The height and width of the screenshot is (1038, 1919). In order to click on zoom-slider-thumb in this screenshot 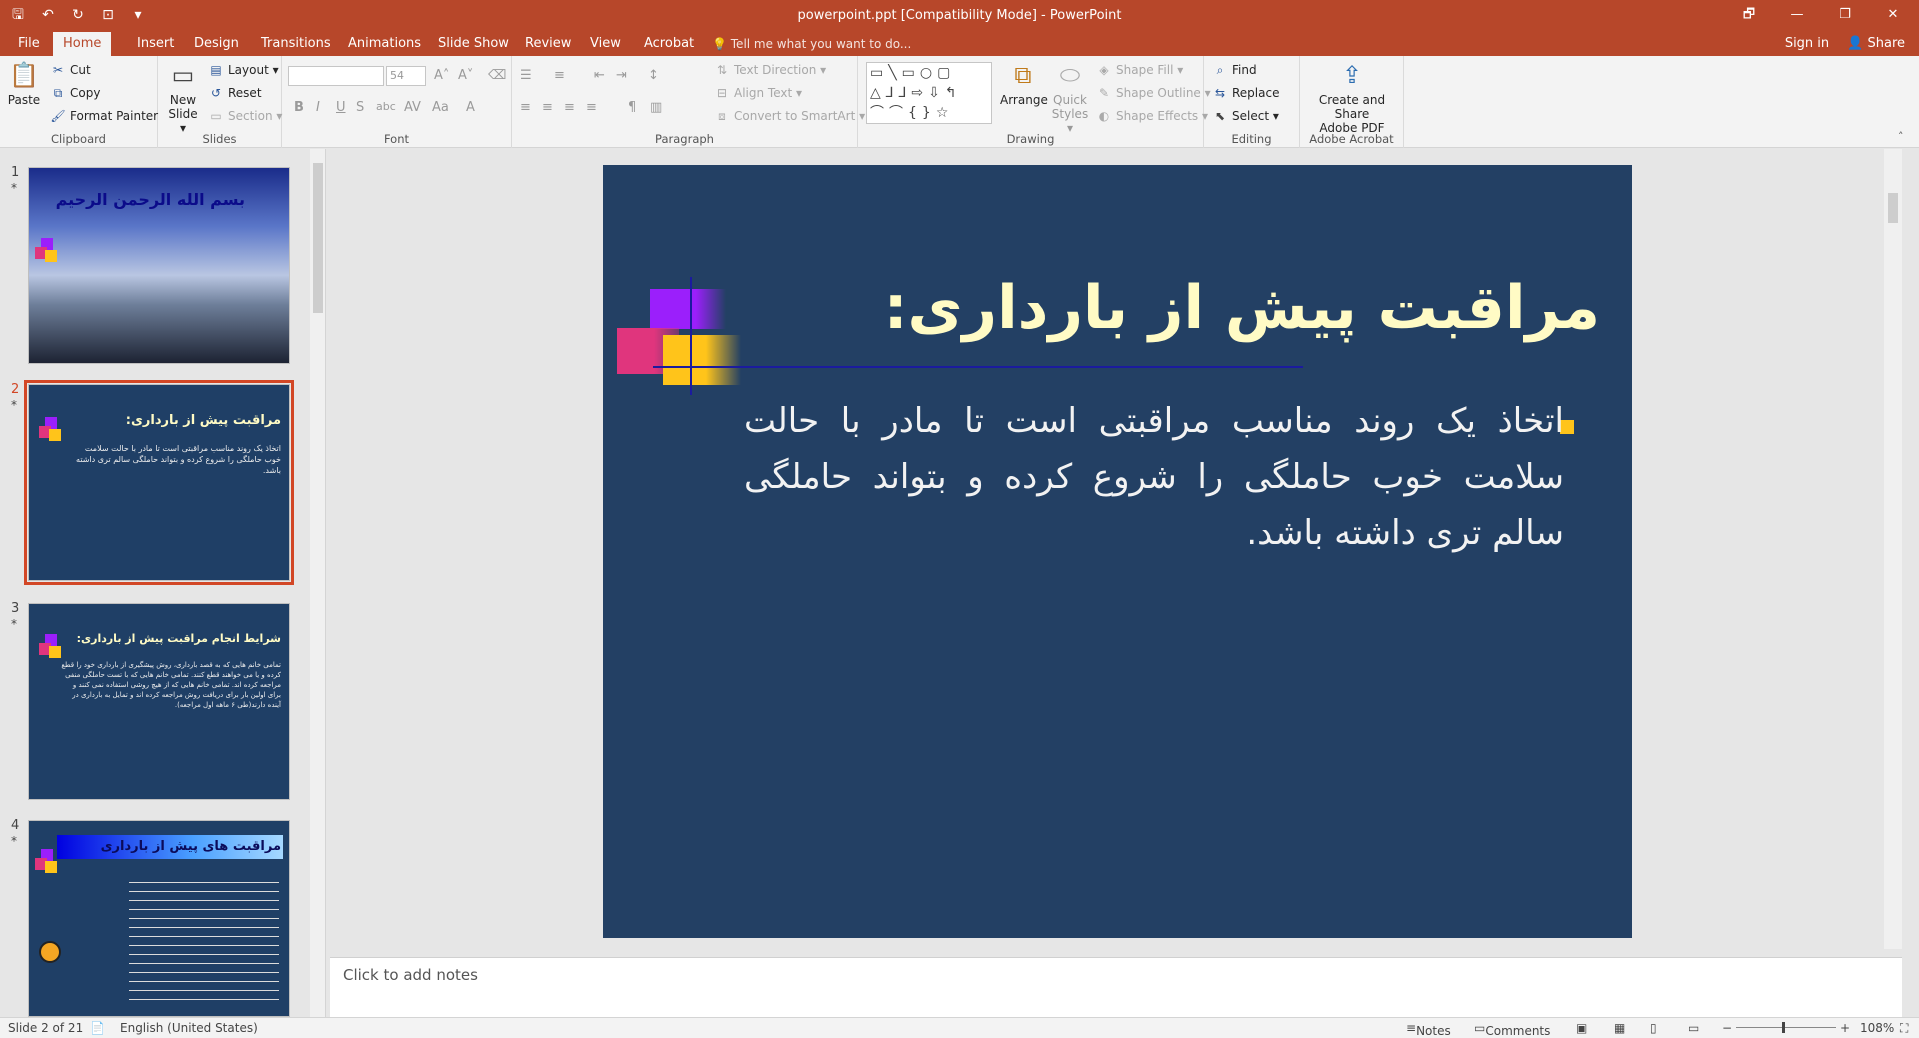, I will do `click(1783, 1027)`.